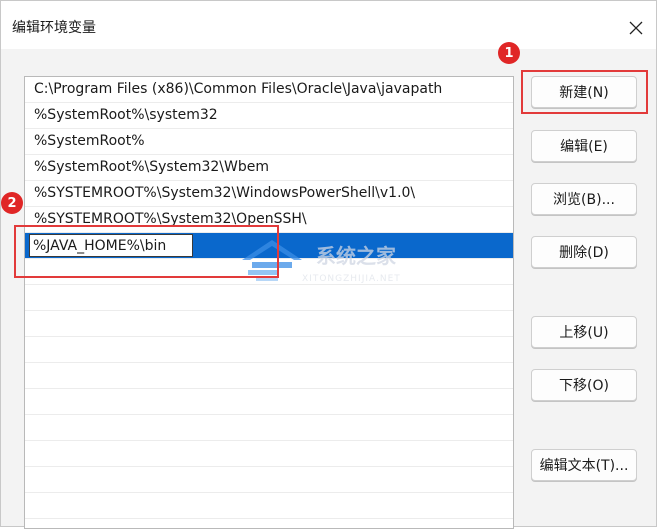  Describe the element at coordinates (509, 53) in the screenshot. I see `annotation-badge-1: 1` at that location.